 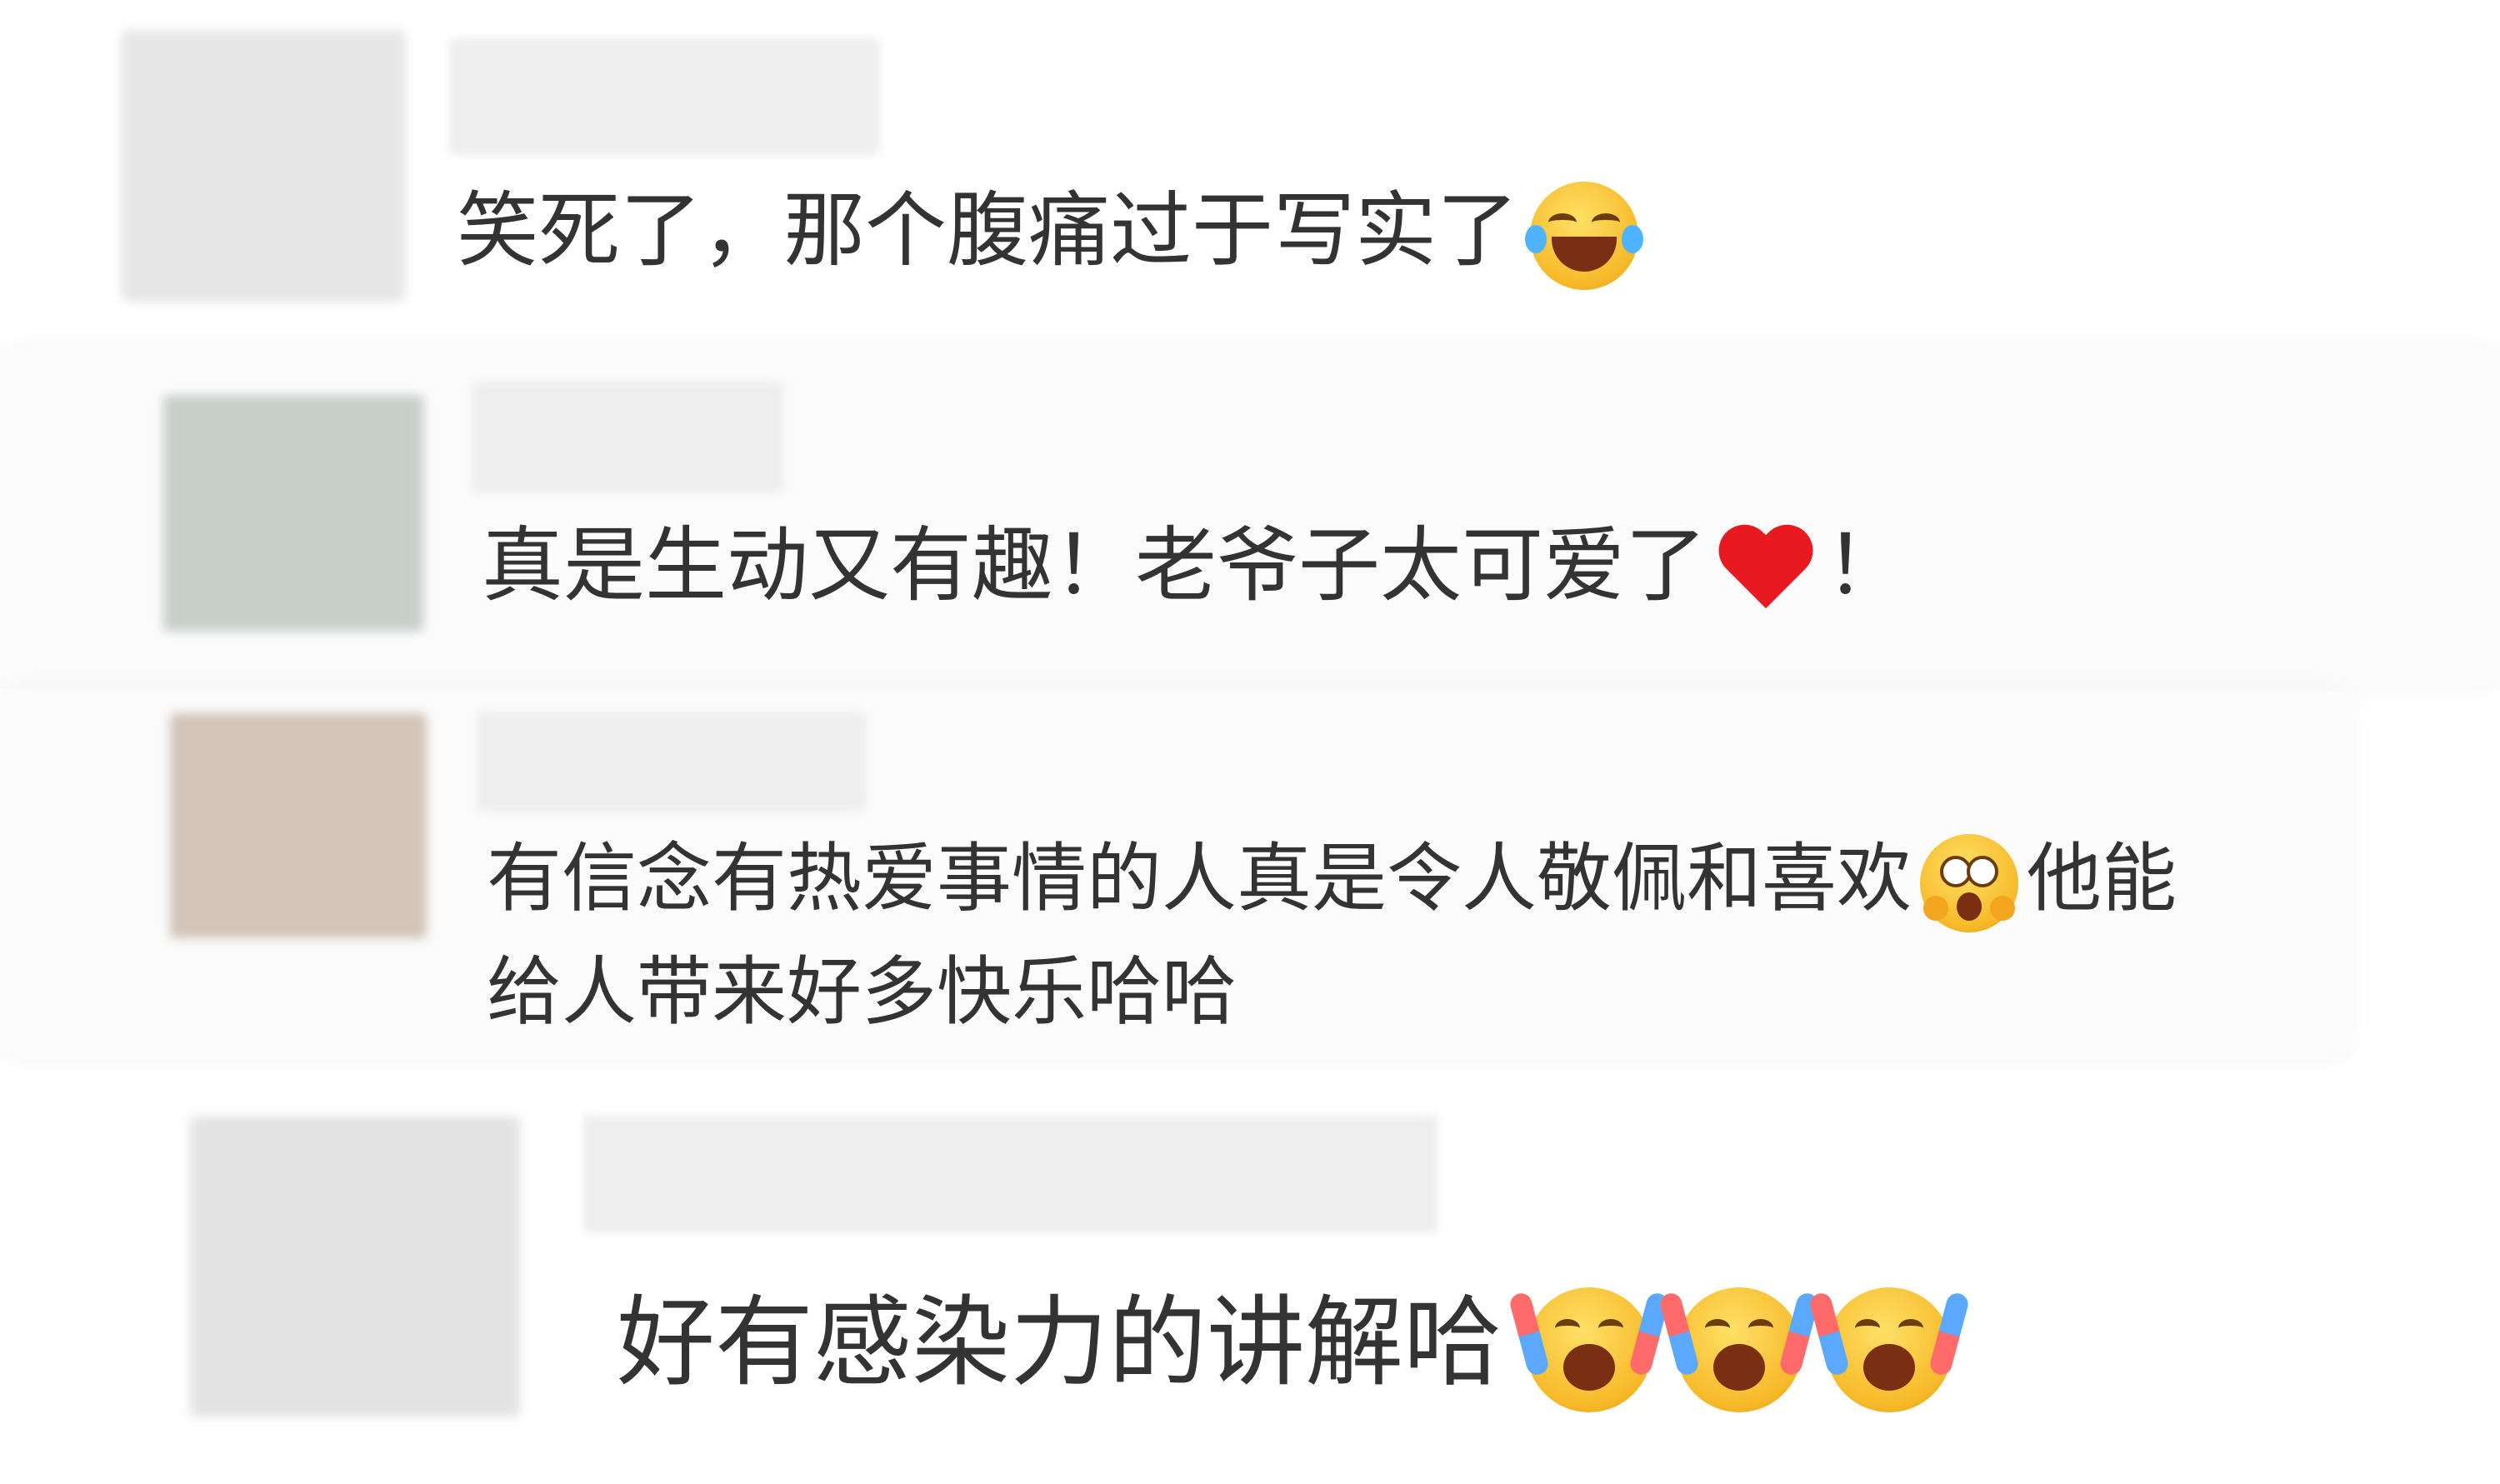 What do you see at coordinates (1766, 571) in the screenshot?
I see `heart-icon` at bounding box center [1766, 571].